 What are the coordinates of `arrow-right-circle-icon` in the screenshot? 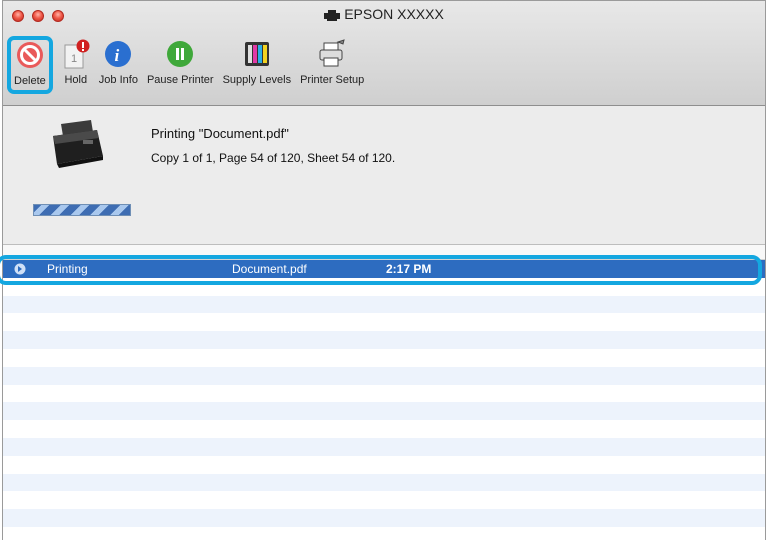 It's located at (20, 269).